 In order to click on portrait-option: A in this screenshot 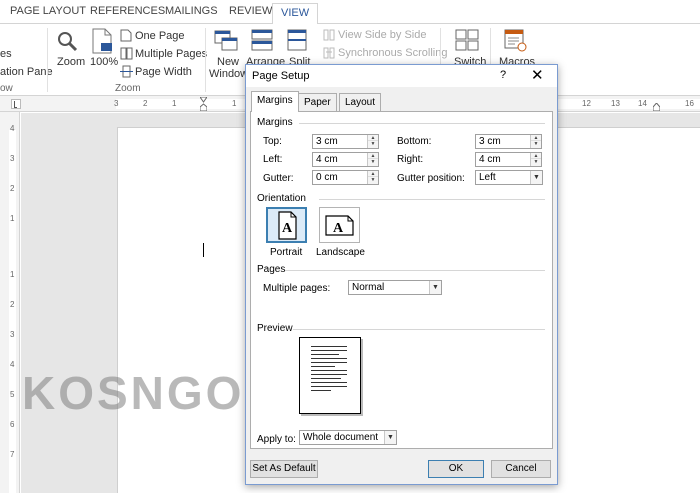, I will do `click(286, 225)`.